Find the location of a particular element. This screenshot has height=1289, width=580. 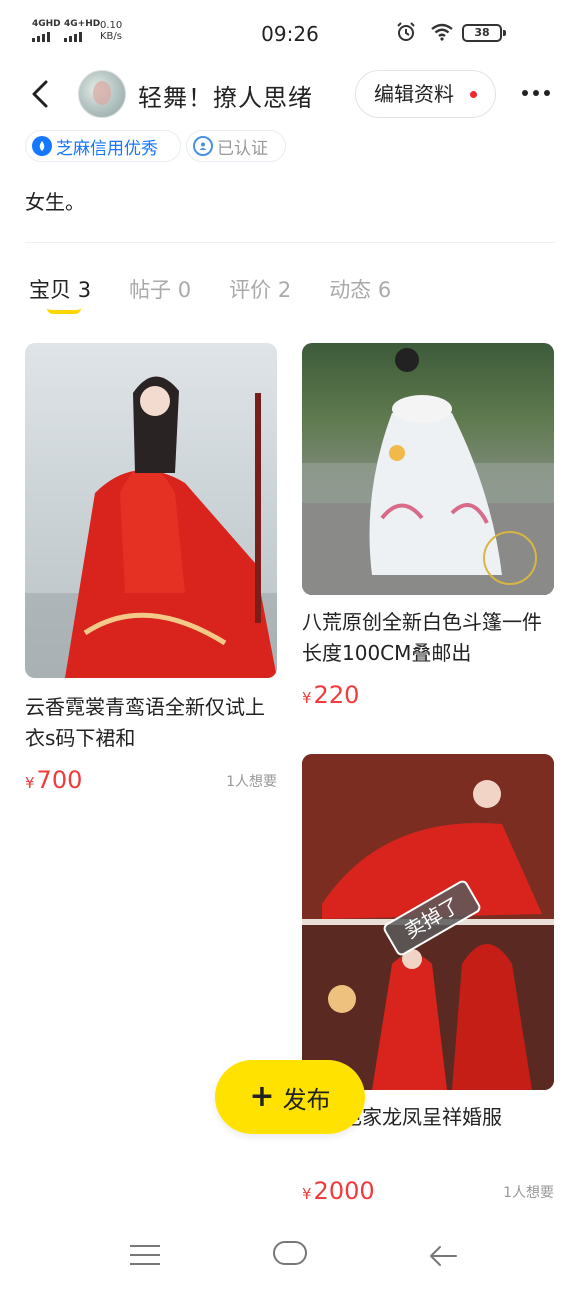

product-price: ¥700 is located at coordinates (53, 780).